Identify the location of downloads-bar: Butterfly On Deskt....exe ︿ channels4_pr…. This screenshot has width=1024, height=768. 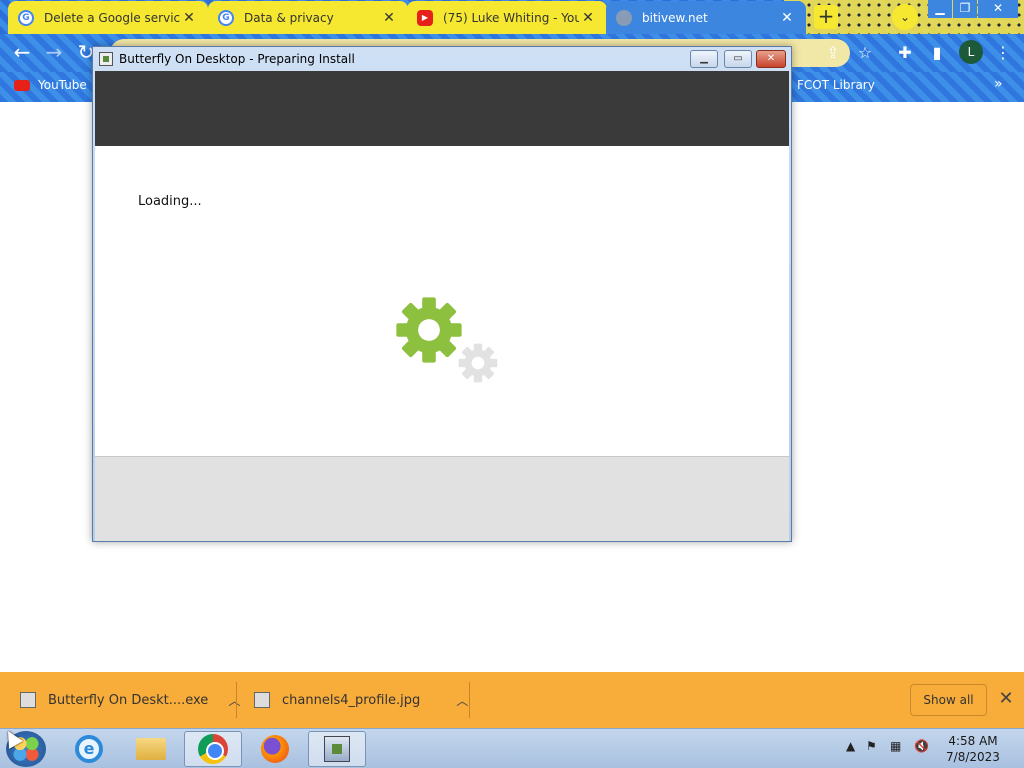
(512, 700).